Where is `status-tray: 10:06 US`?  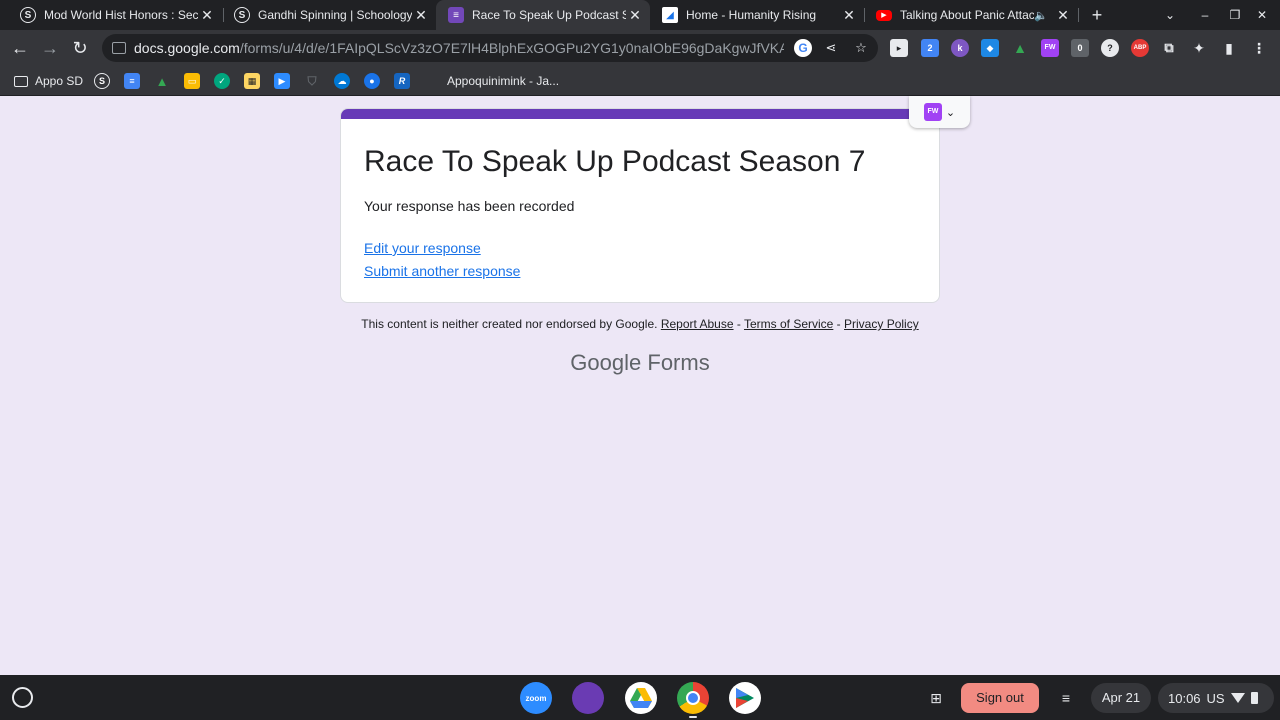 status-tray: 10:06 US is located at coordinates (1216, 698).